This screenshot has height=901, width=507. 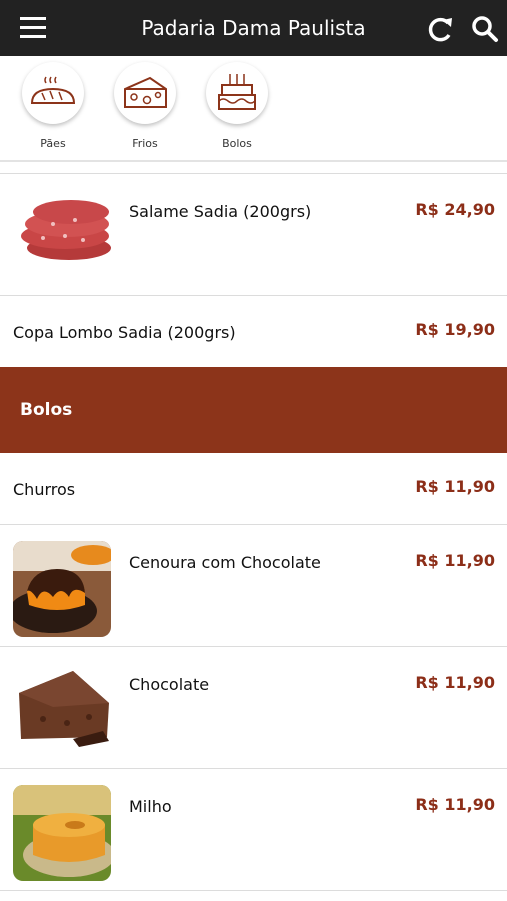 I want to click on product-row: Churros R$ 11,90, so click(x=253, y=488).